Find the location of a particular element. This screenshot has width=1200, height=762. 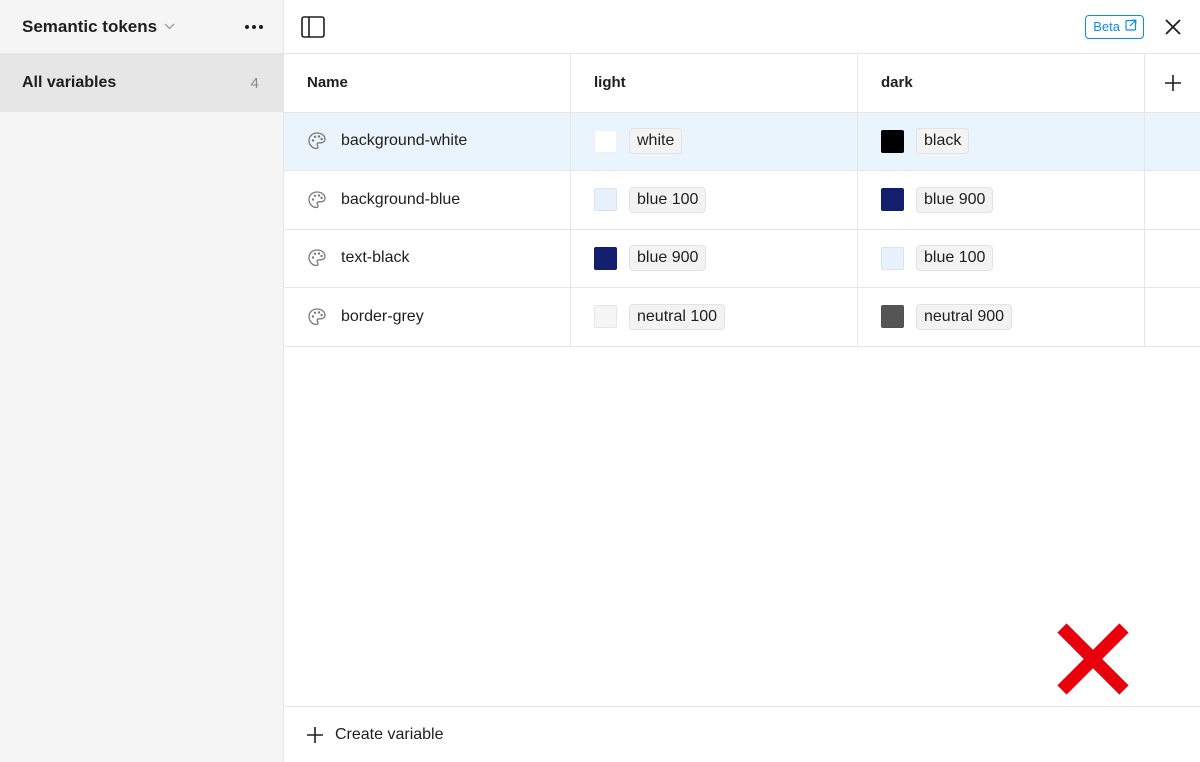

top-right-controls: Beta is located at coordinates (1135, 27).